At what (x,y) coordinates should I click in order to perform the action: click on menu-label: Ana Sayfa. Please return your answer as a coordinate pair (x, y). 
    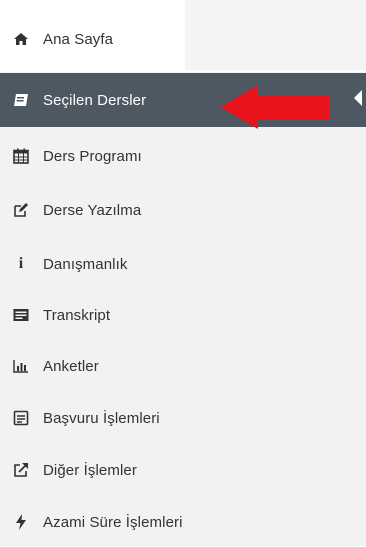
    Looking at the image, I should click on (78, 39).